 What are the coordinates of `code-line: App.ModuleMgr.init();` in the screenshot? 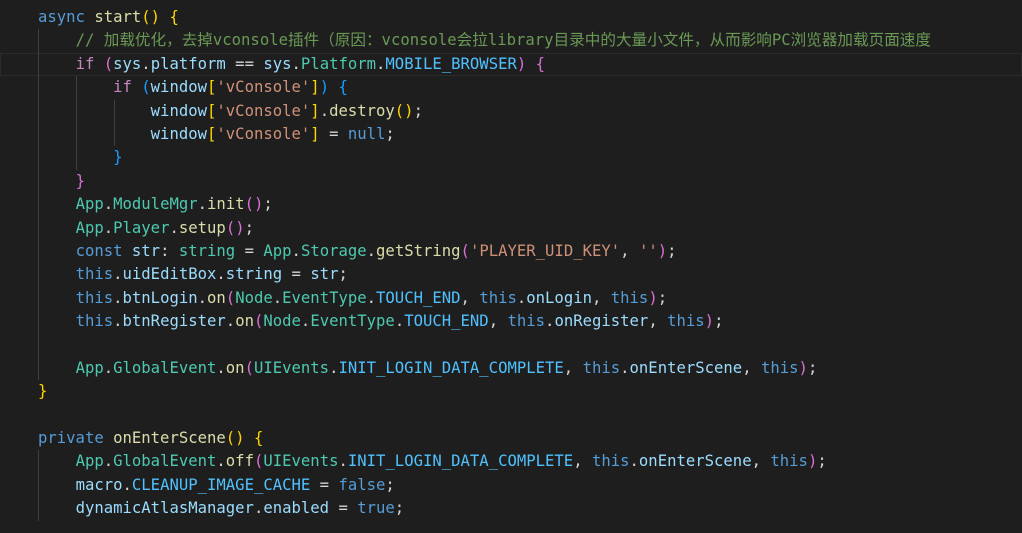 It's located at (511, 205).